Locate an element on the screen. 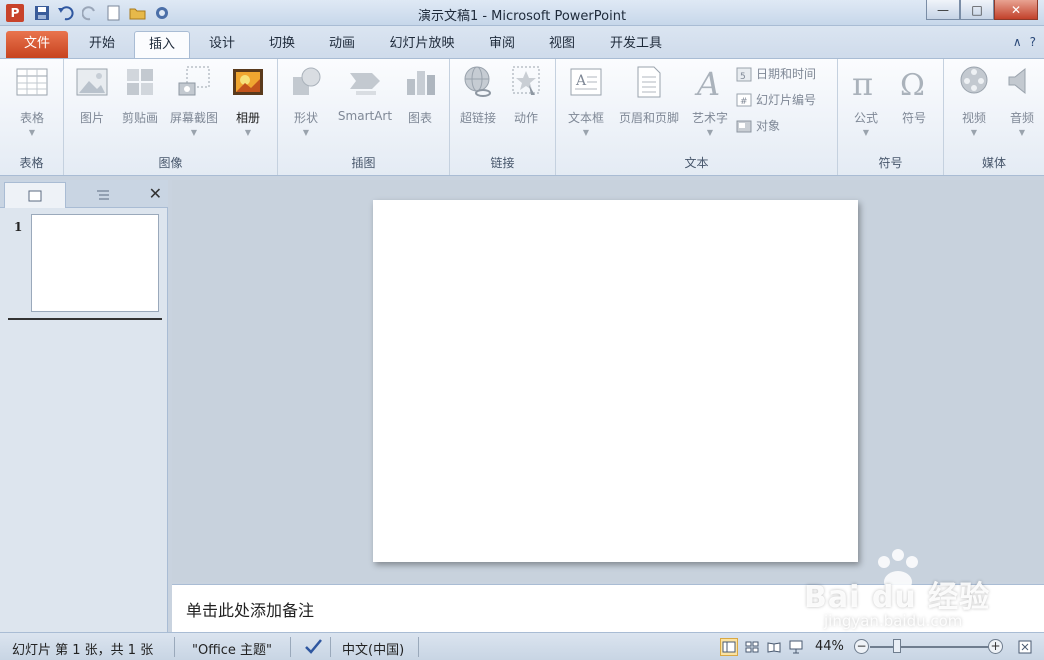 The height and width of the screenshot is (660, 1044). datetime-button: 5 日期和时间 is located at coordinates (776, 73).